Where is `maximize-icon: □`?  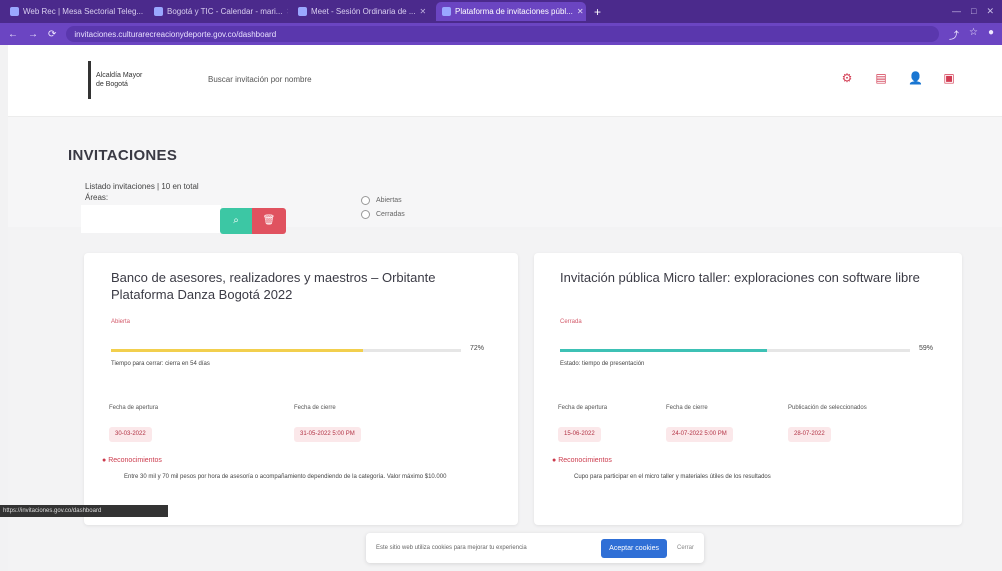 maximize-icon: □ is located at coordinates (973, 11).